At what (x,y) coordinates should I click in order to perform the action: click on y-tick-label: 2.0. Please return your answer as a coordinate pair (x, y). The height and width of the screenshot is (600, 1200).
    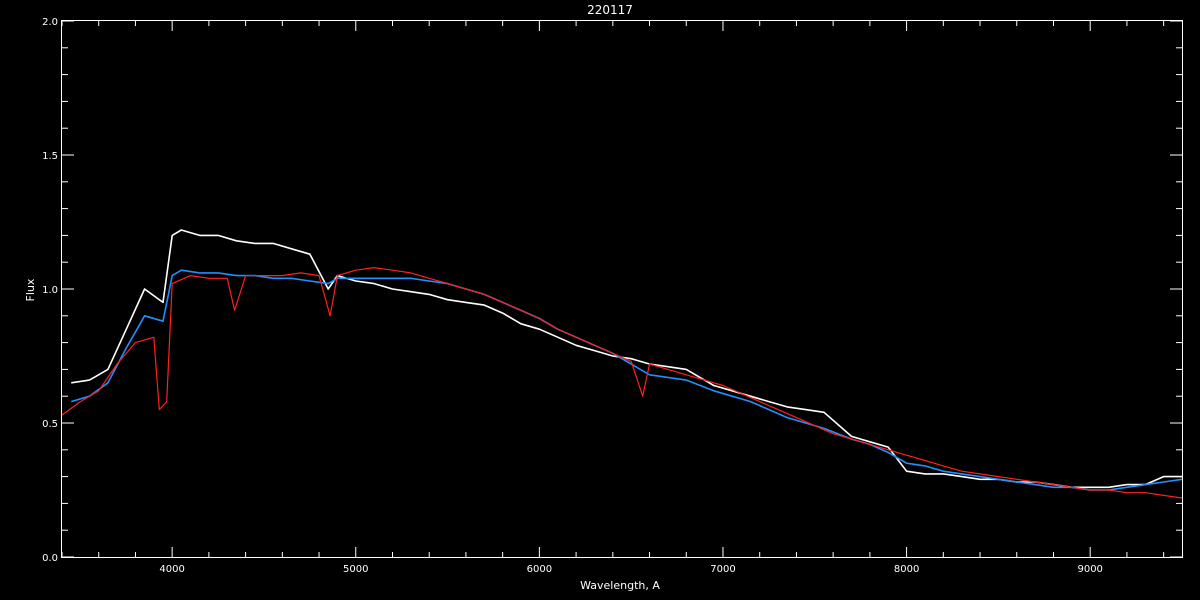
    Looking at the image, I should click on (50, 22).